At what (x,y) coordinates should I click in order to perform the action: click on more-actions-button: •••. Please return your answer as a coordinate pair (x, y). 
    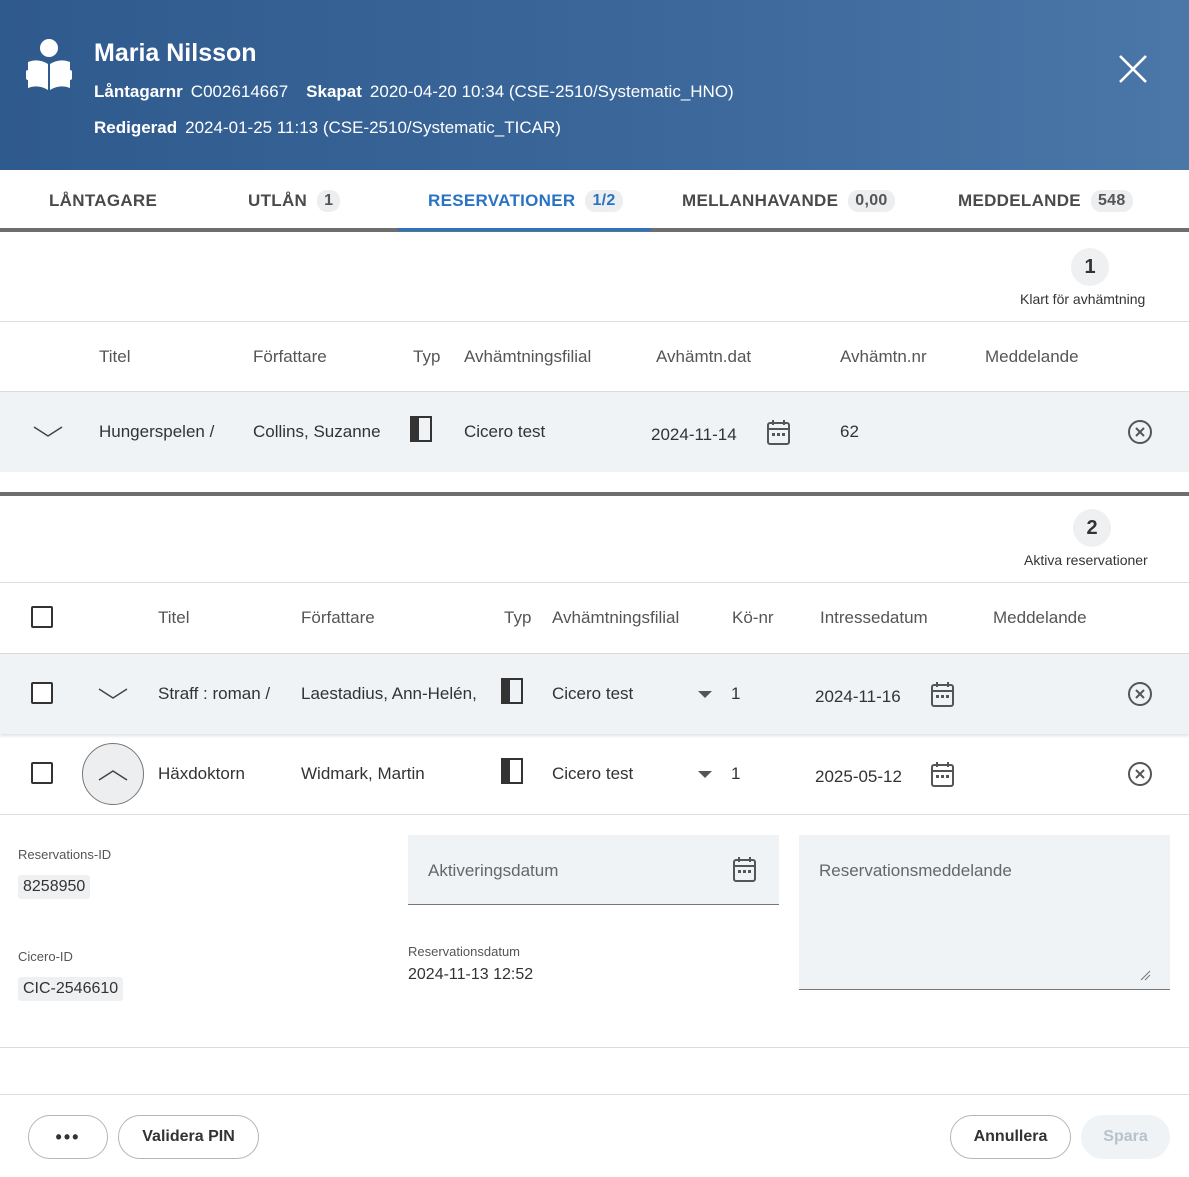
    Looking at the image, I should click on (68, 1137).